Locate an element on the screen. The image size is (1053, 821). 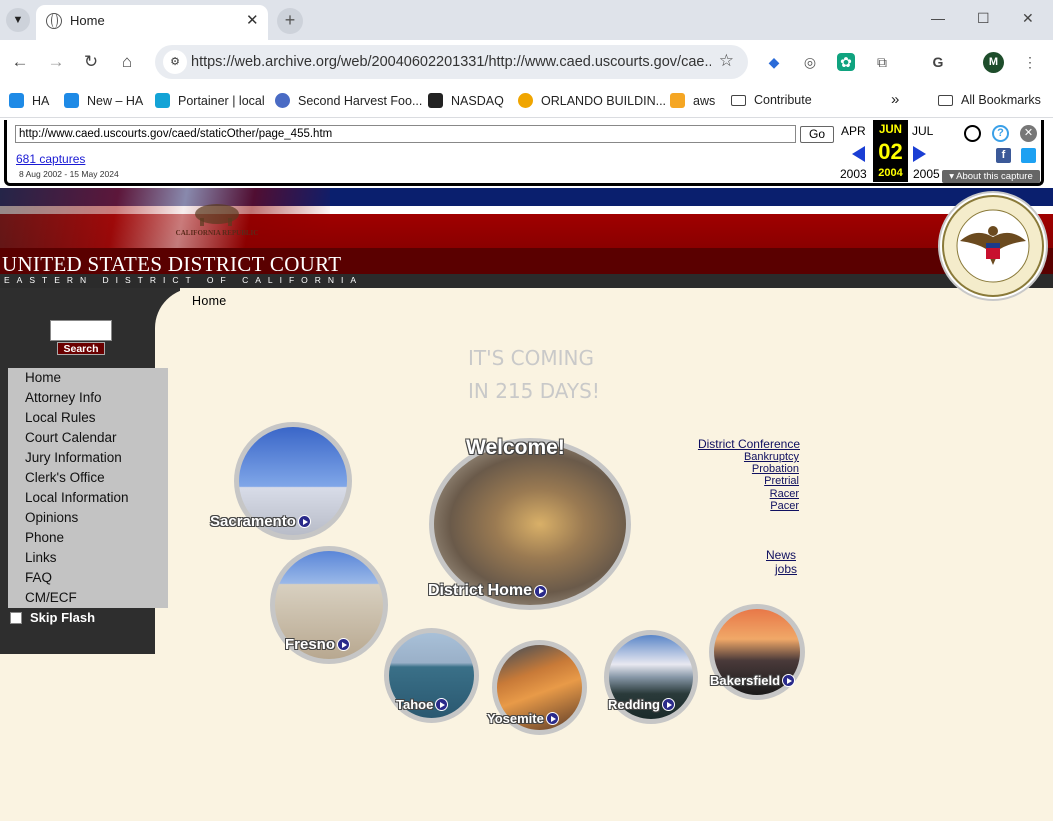
nav-jury-information: Jury Information is located at coordinates (73, 457).